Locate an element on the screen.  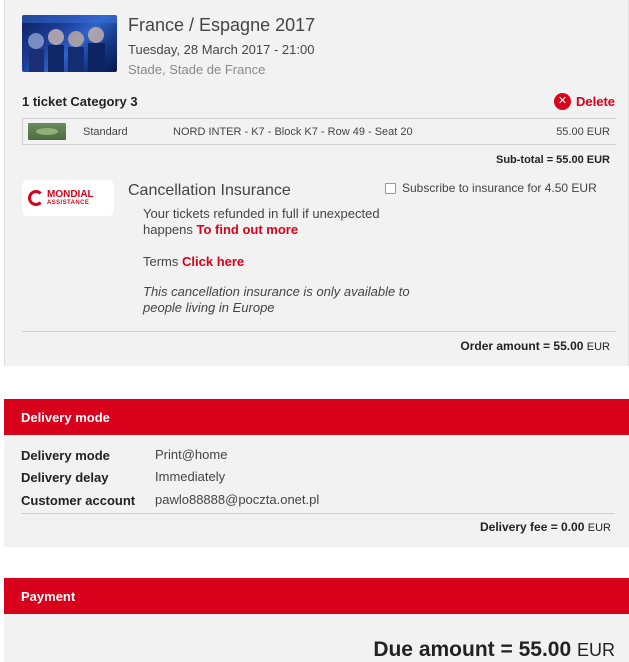
customer-account-label: Customer account is located at coordinates (78, 500).